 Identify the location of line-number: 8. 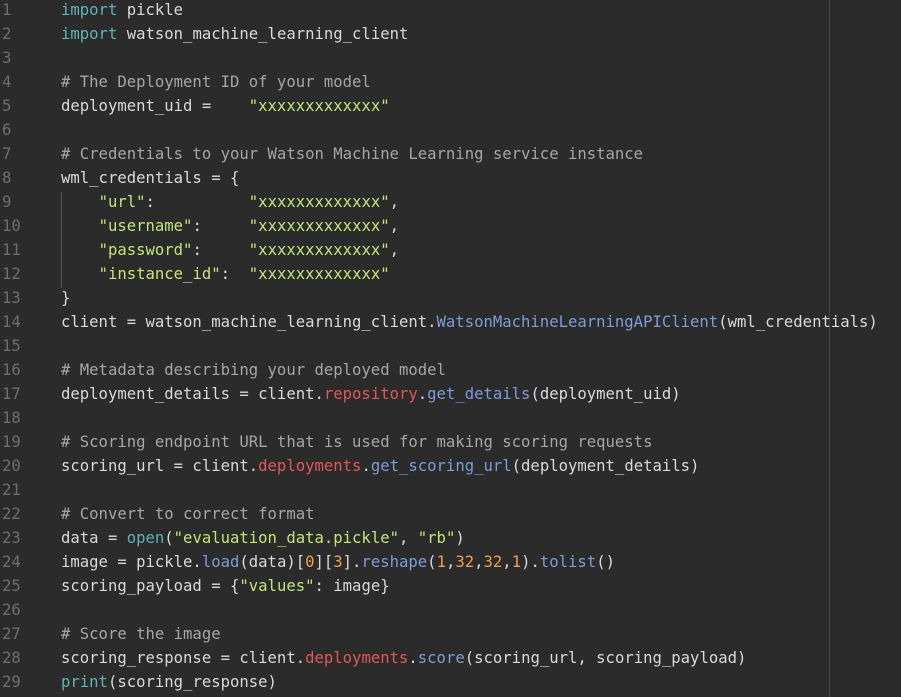
(7, 178).